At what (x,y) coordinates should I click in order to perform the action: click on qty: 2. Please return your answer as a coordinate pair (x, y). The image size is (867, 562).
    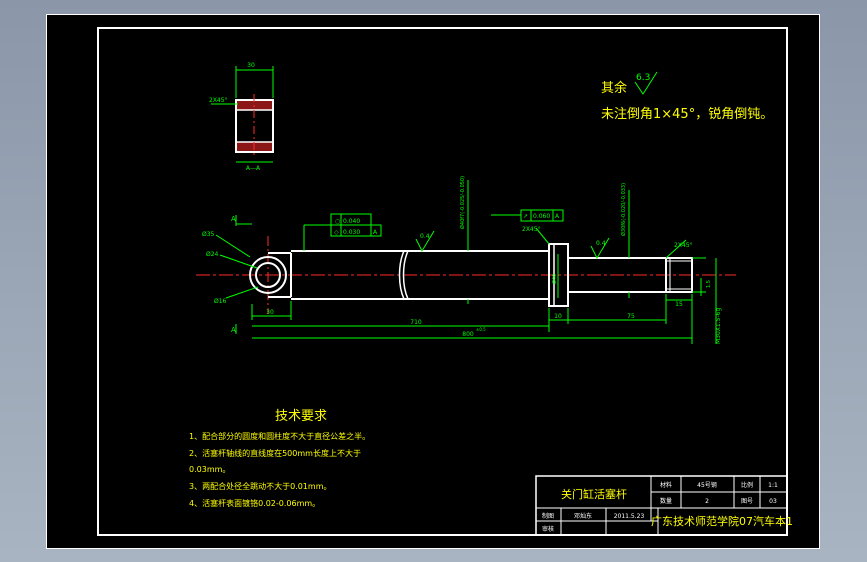
    Looking at the image, I should click on (707, 501).